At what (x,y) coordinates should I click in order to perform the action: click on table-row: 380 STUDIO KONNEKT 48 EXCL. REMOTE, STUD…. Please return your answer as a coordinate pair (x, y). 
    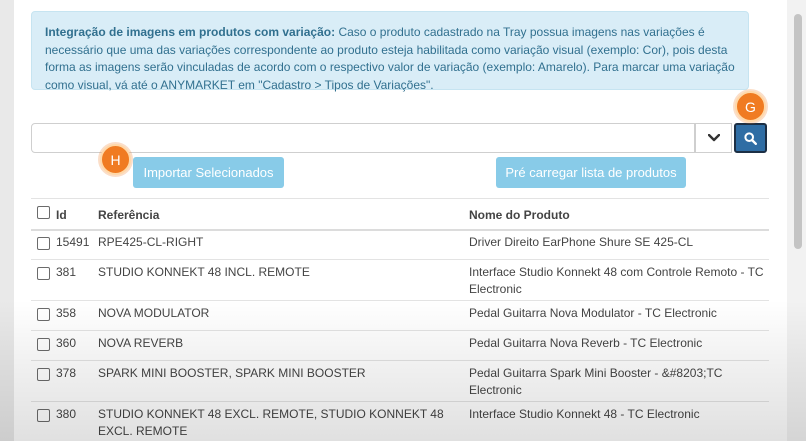
    Looking at the image, I should click on (400, 421).